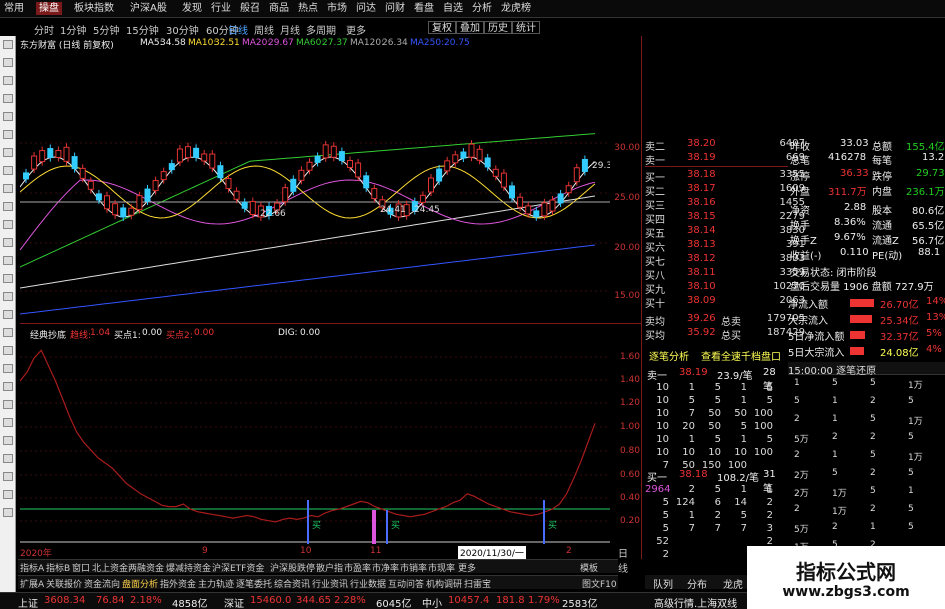 This screenshot has width=945, height=609. What do you see at coordinates (366, 8) in the screenshot?
I see `menu-item-10: 问达` at bounding box center [366, 8].